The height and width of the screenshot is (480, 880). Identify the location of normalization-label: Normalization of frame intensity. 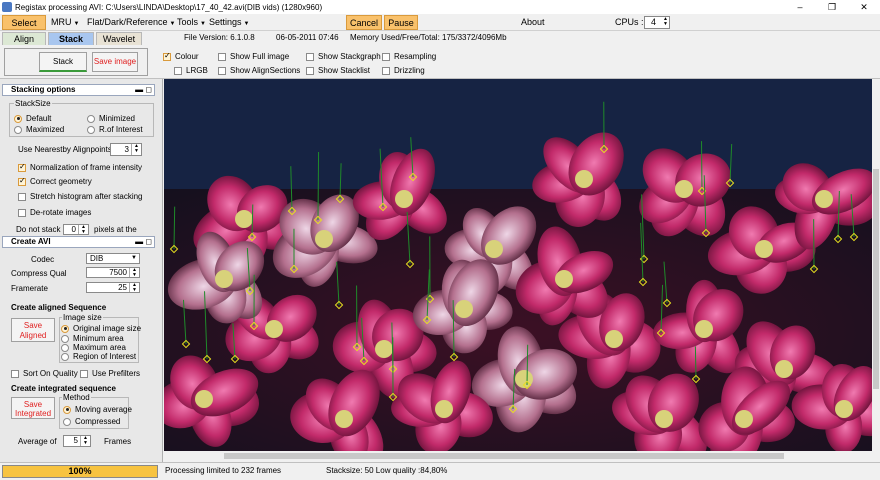
(86, 167).